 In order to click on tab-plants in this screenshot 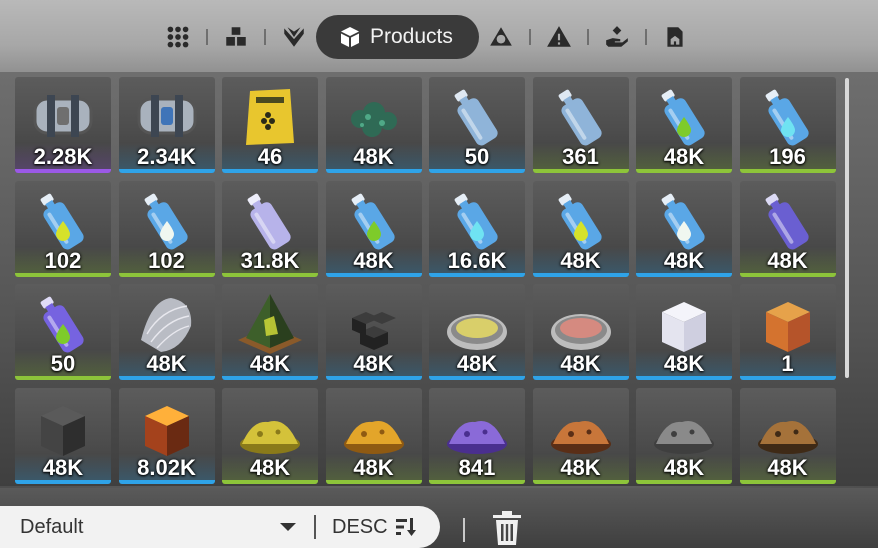, I will do `click(294, 37)`.